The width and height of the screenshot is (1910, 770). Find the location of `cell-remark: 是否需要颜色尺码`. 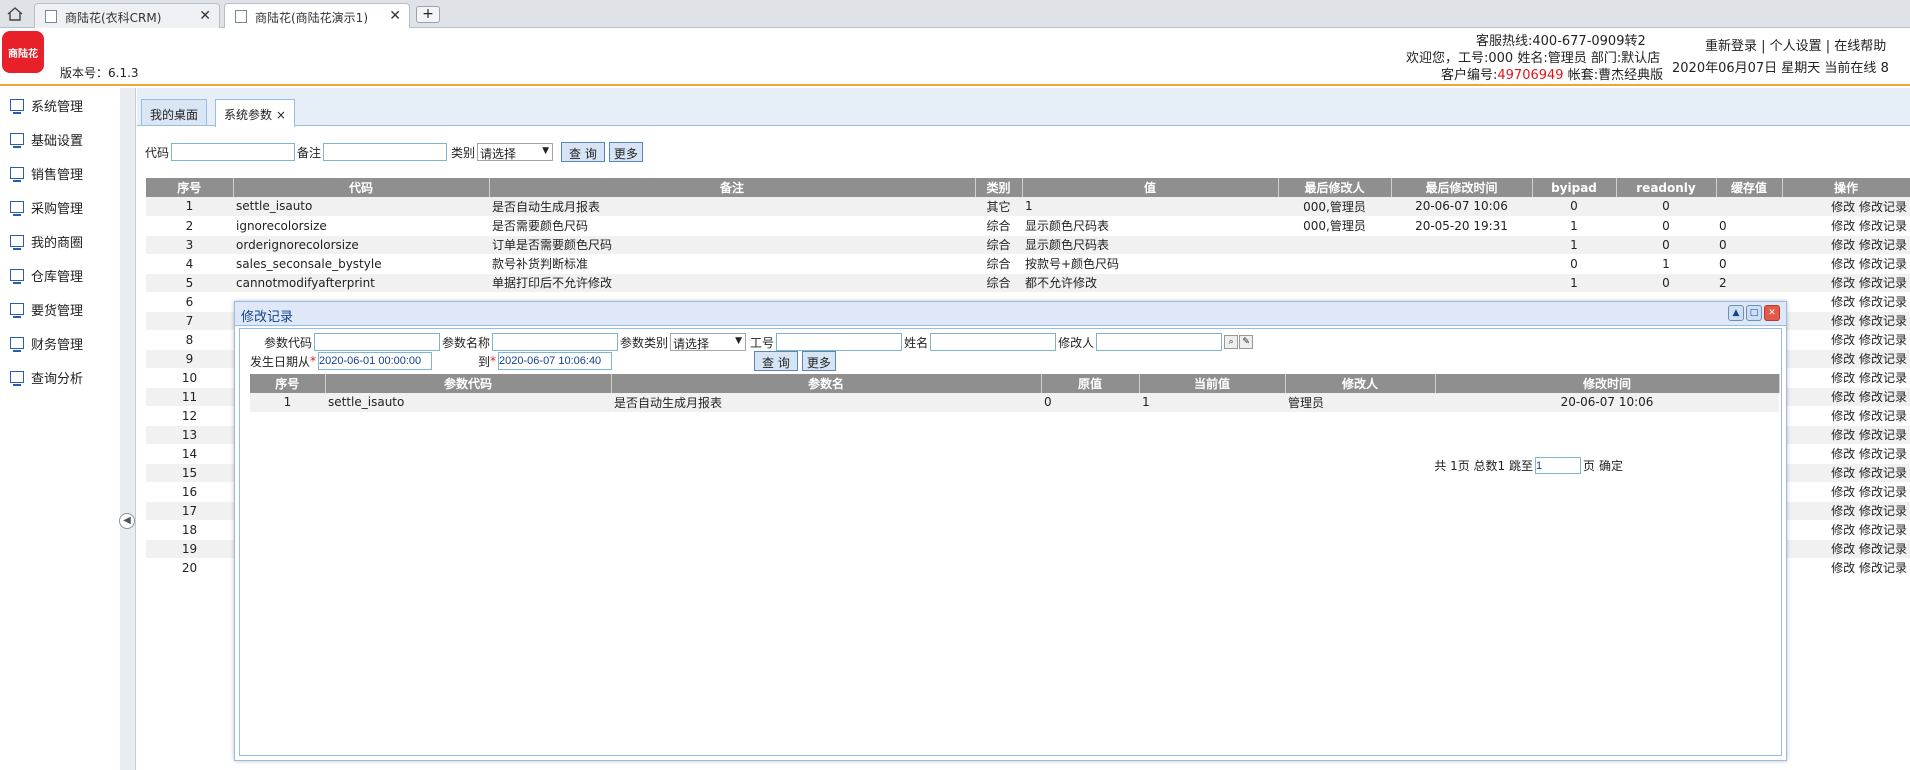

cell-remark: 是否需要颜色尺码 is located at coordinates (732, 226).